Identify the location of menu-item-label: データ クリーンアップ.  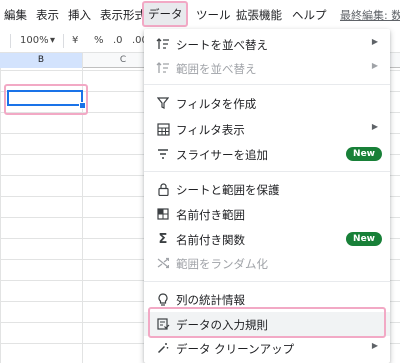
(235, 349).